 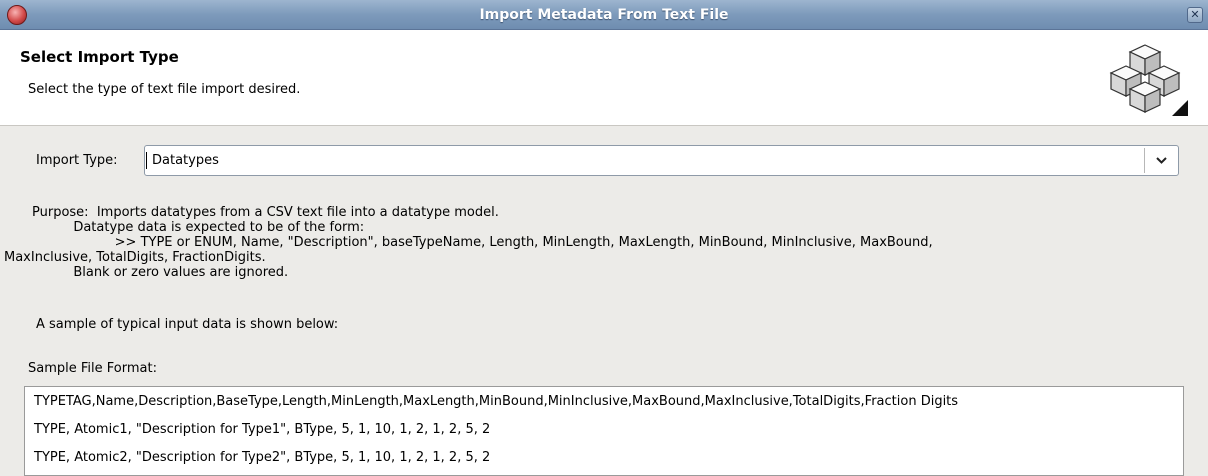 I want to click on import-cubes-icon, so click(x=1148, y=80).